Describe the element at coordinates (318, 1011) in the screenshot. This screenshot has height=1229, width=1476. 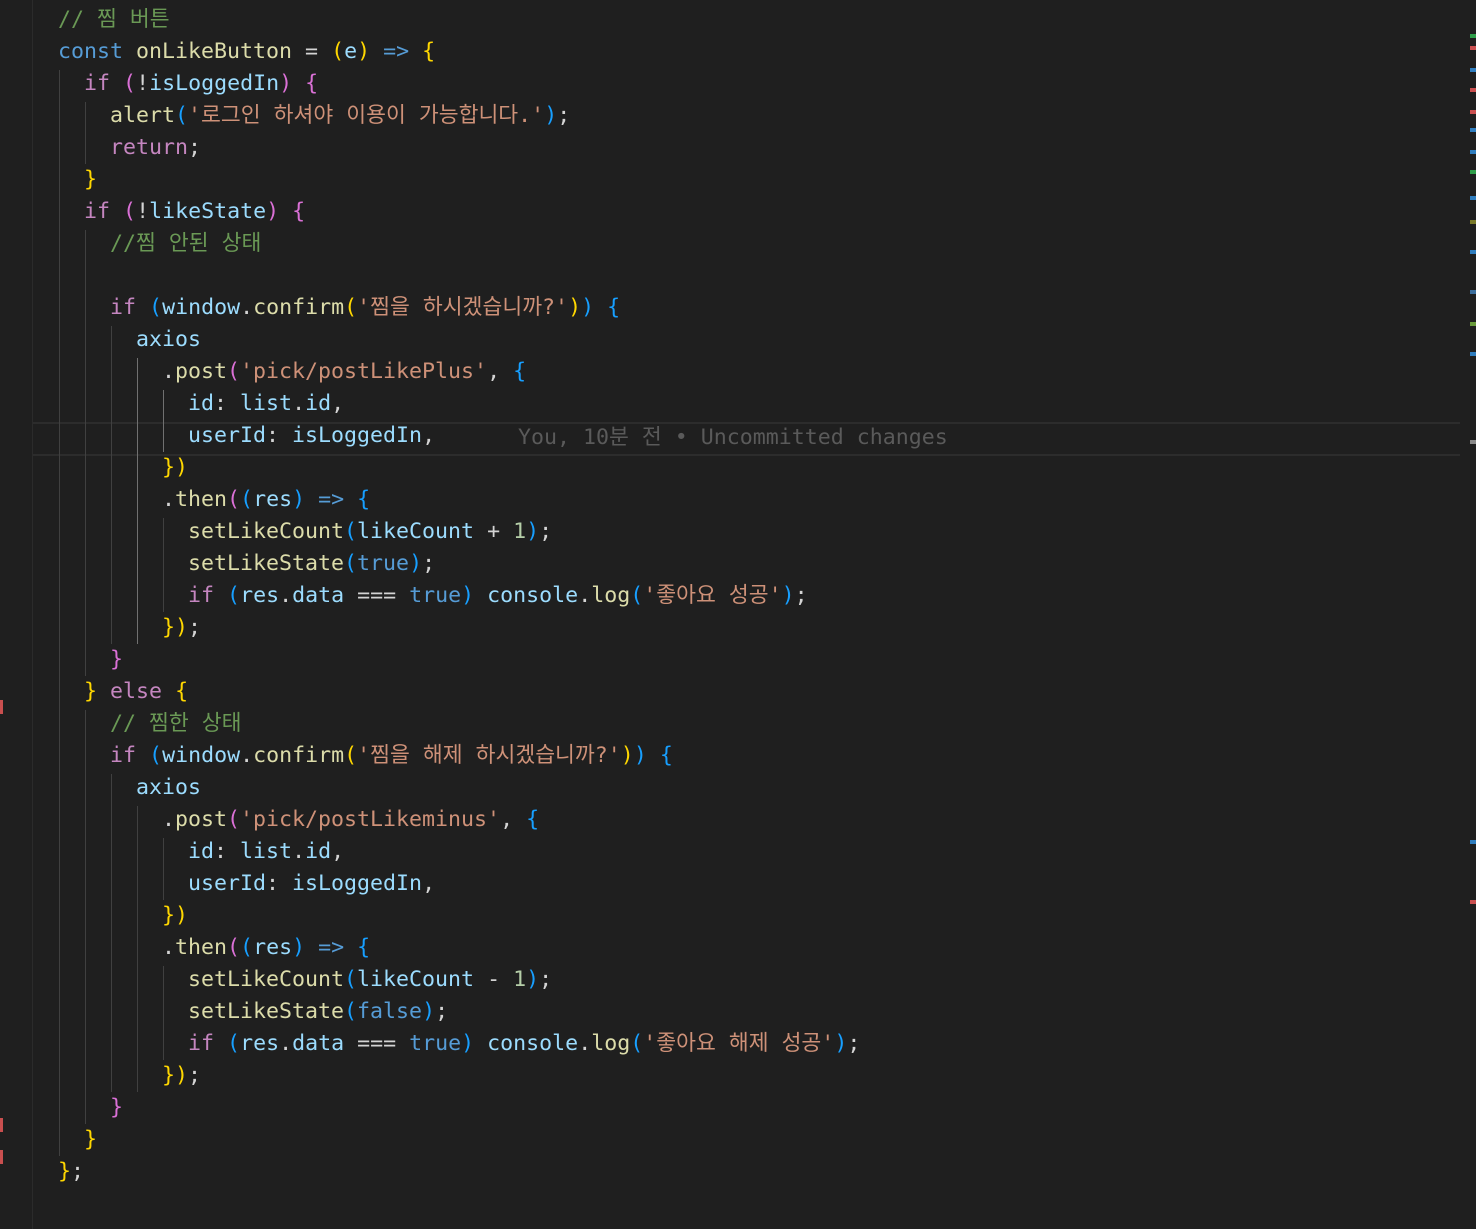
I see `code-line: setLikeState(false);` at that location.